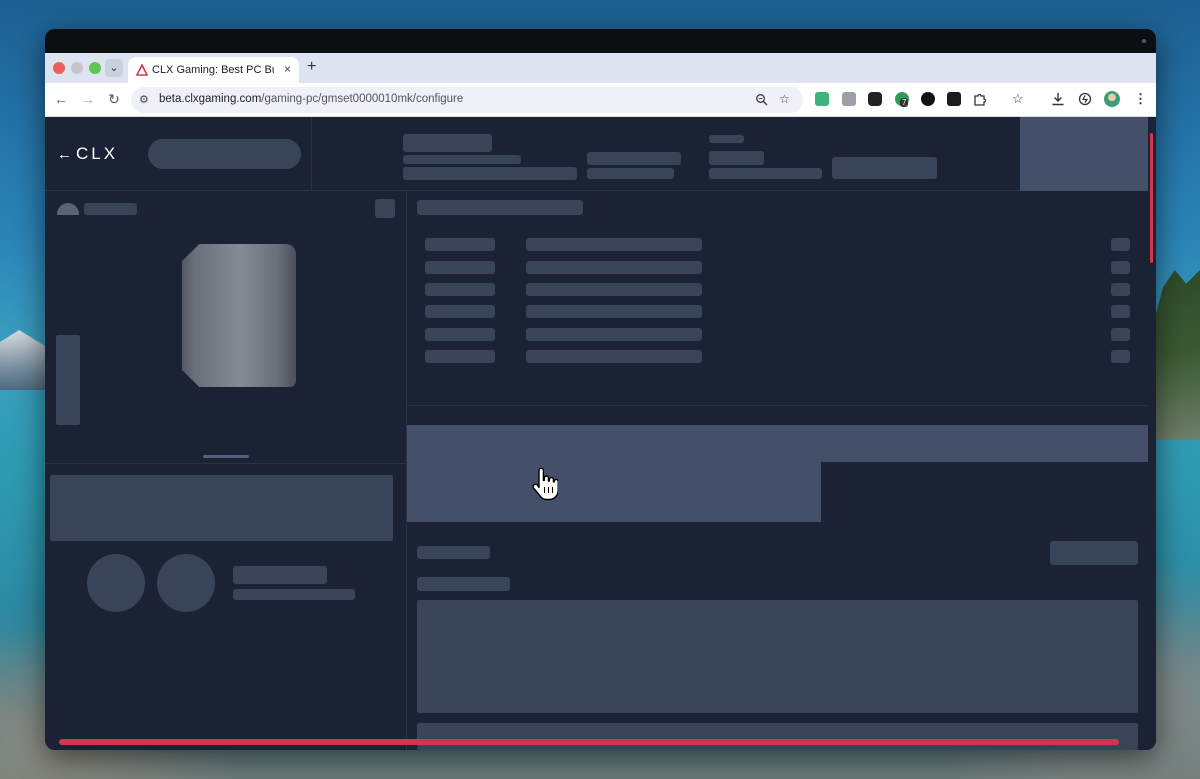 The height and width of the screenshot is (779, 1200). I want to click on back-button: ←, so click(61, 99).